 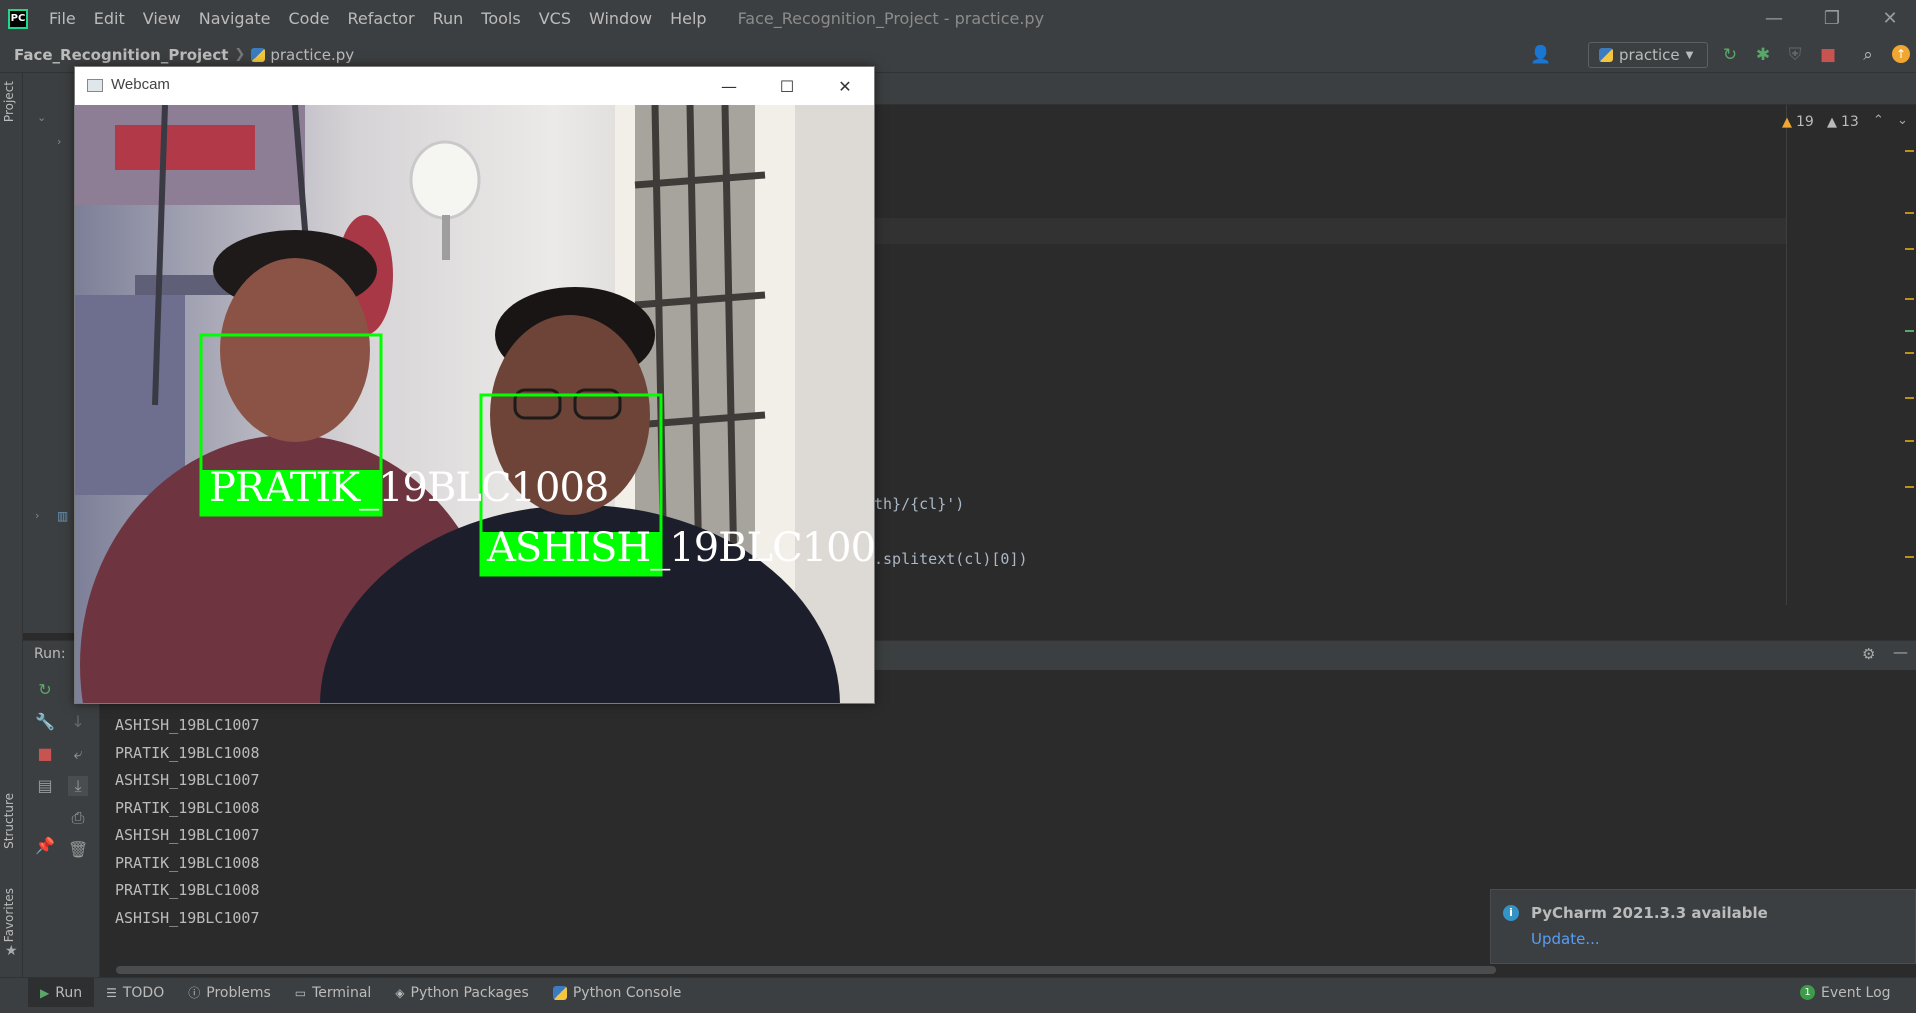 What do you see at coordinates (63, 516) in the screenshot?
I see `library-icon: ▥` at bounding box center [63, 516].